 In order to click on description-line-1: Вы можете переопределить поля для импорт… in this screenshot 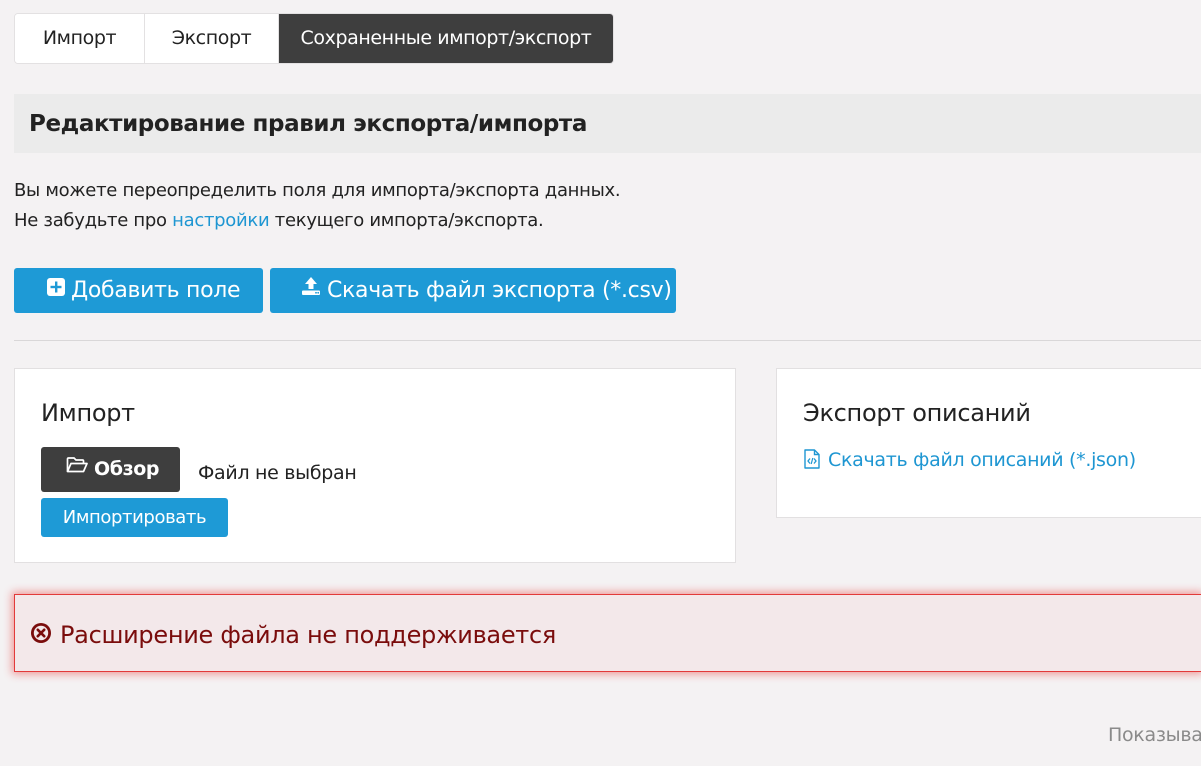, I will do `click(317, 190)`.